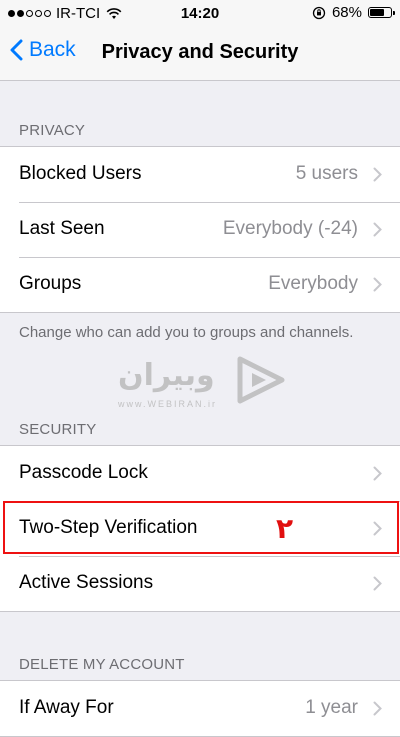 This screenshot has height=737, width=400. Describe the element at coordinates (50, 283) in the screenshot. I see `row-label: Groups` at that location.